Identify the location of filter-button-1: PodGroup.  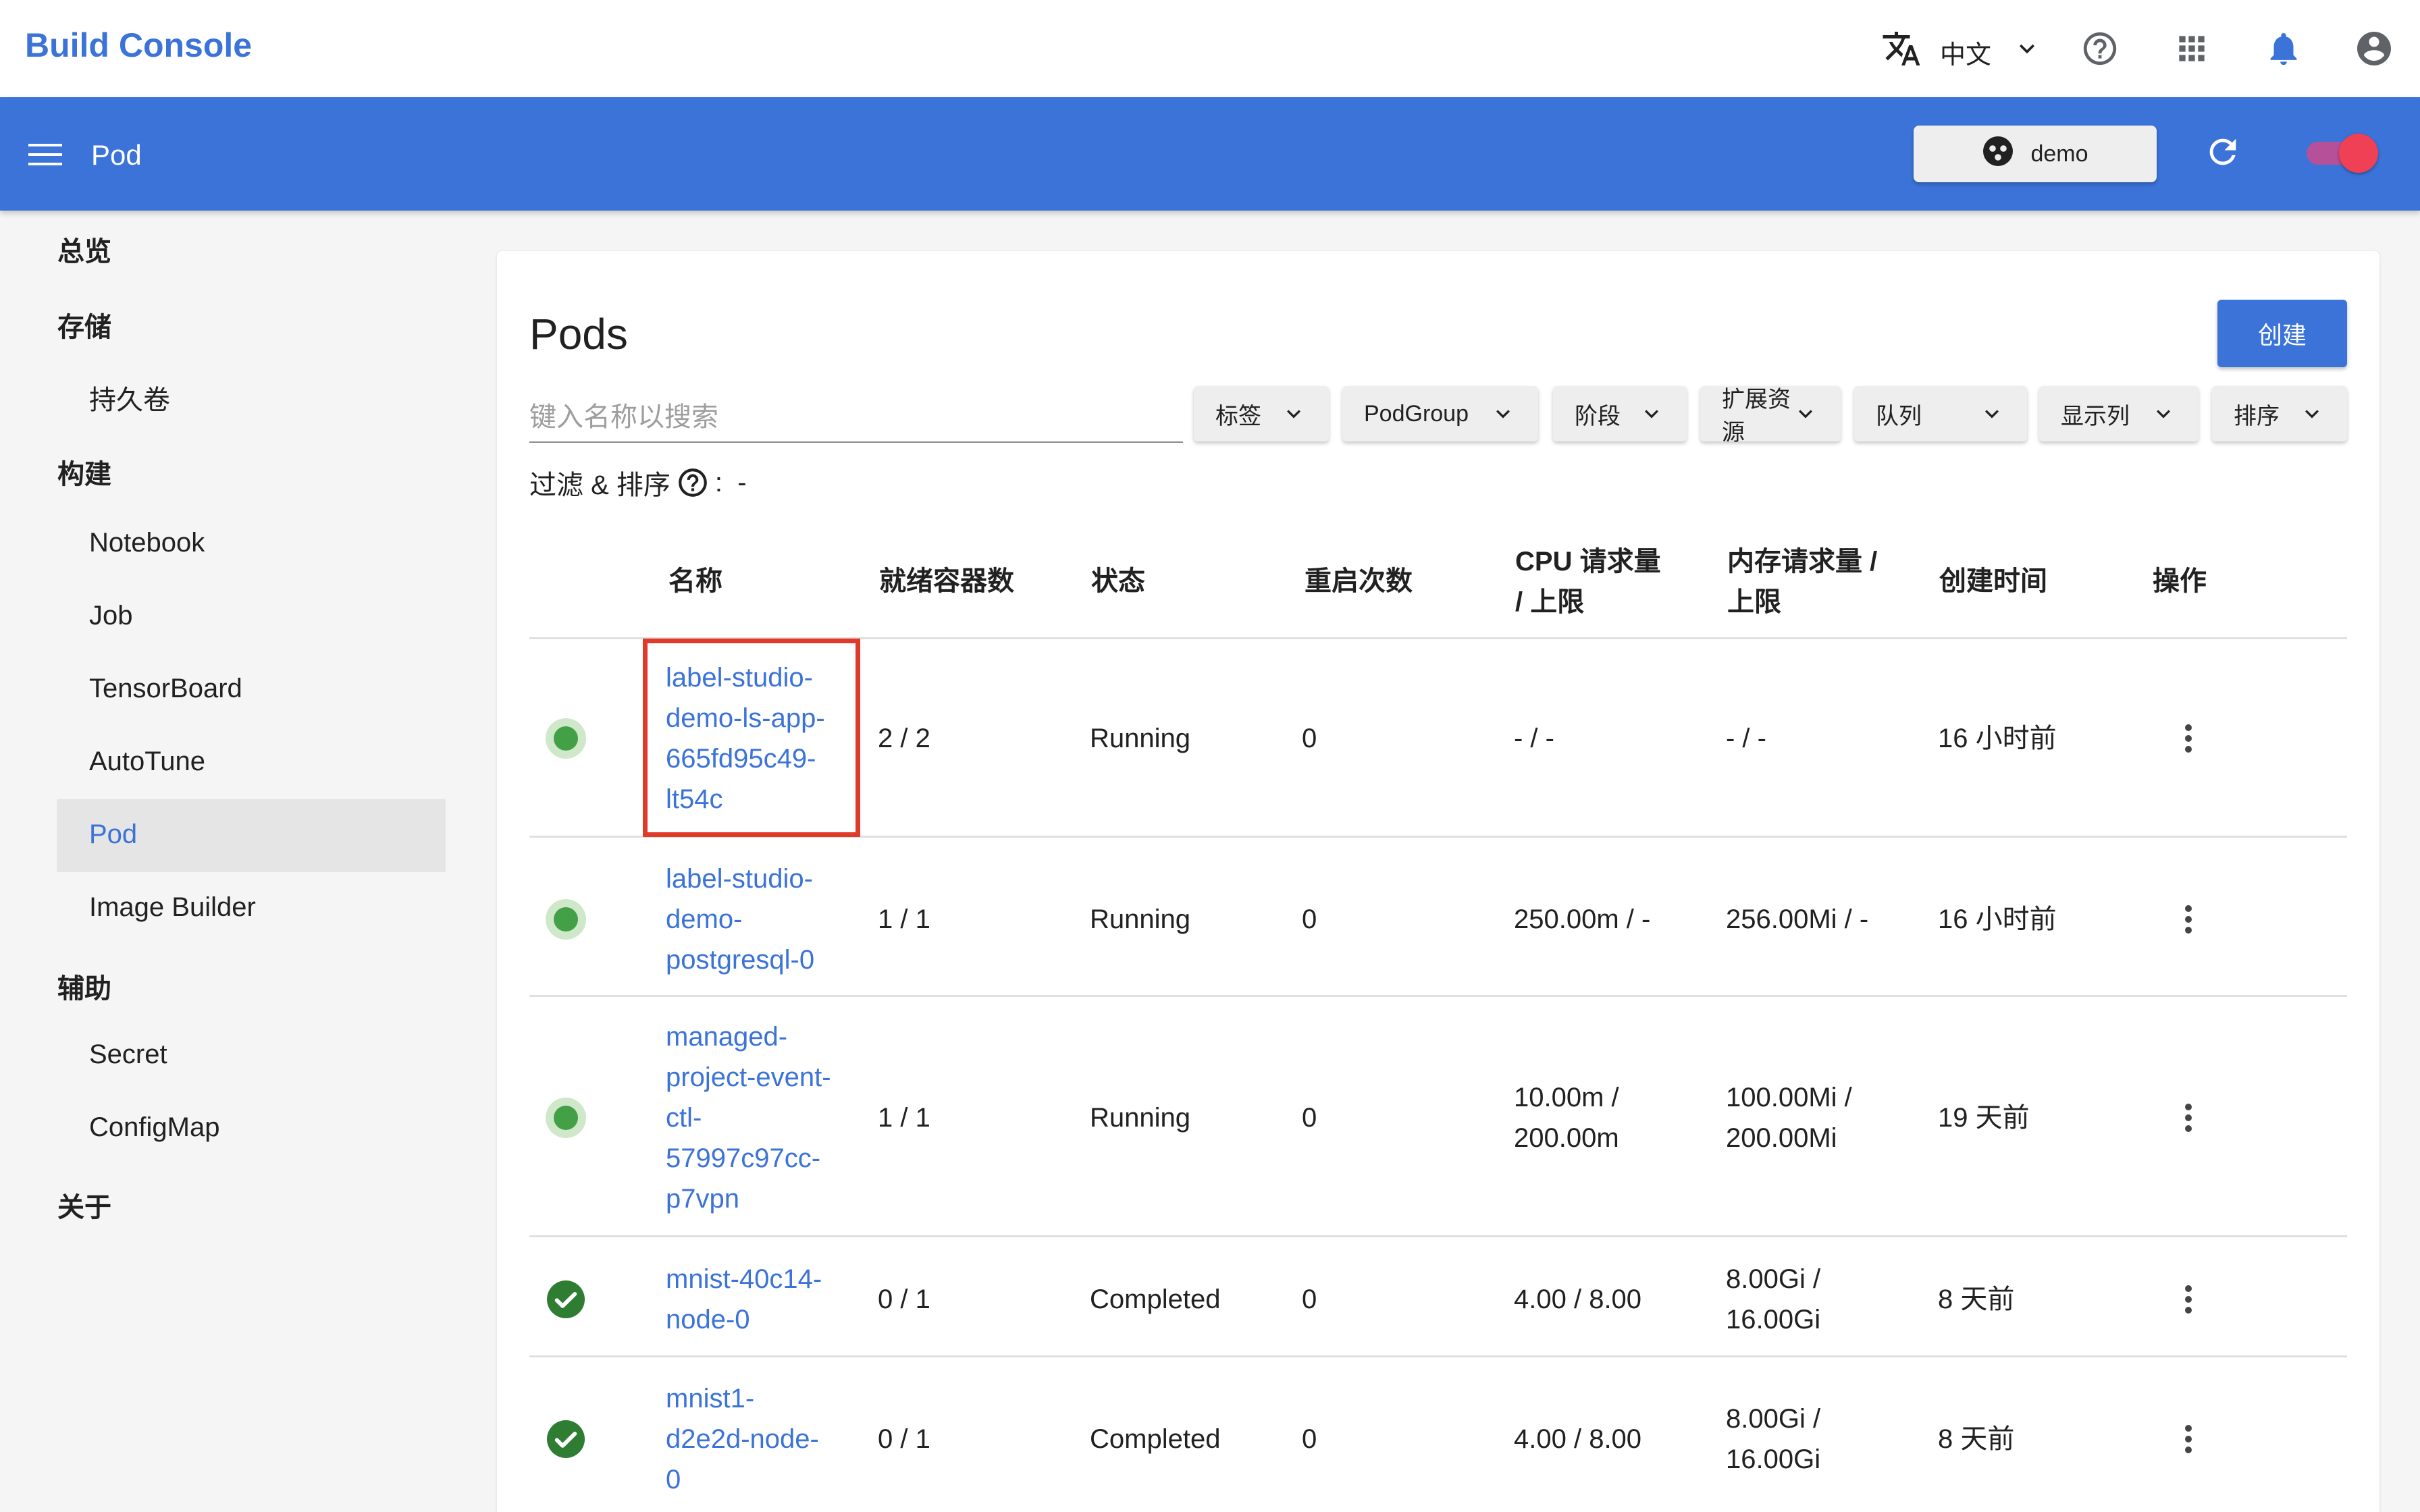
(1440, 414).